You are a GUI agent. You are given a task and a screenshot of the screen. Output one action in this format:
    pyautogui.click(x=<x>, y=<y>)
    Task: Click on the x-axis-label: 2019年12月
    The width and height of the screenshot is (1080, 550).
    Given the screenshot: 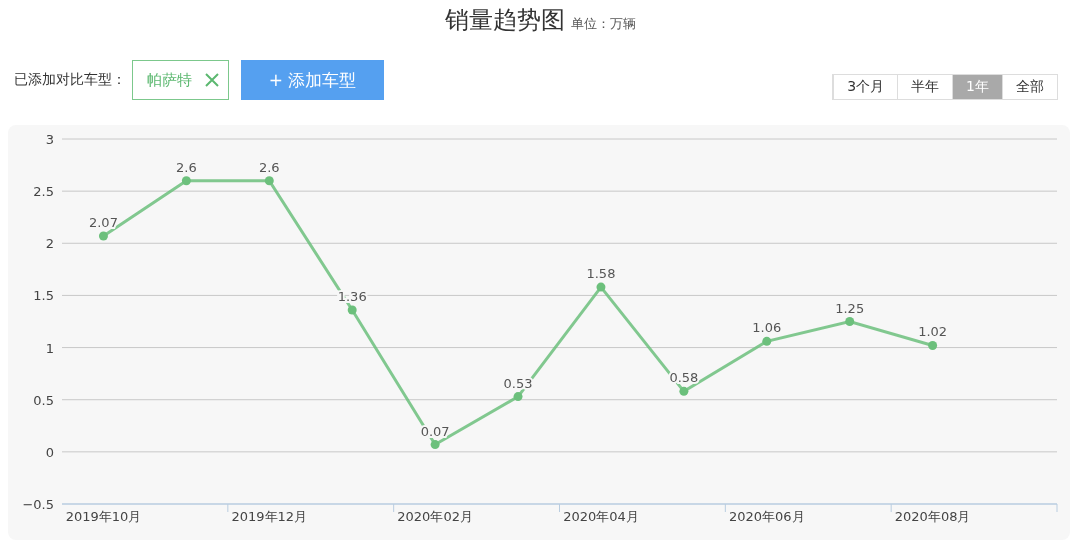 What is the action you would take?
    pyautogui.click(x=269, y=516)
    